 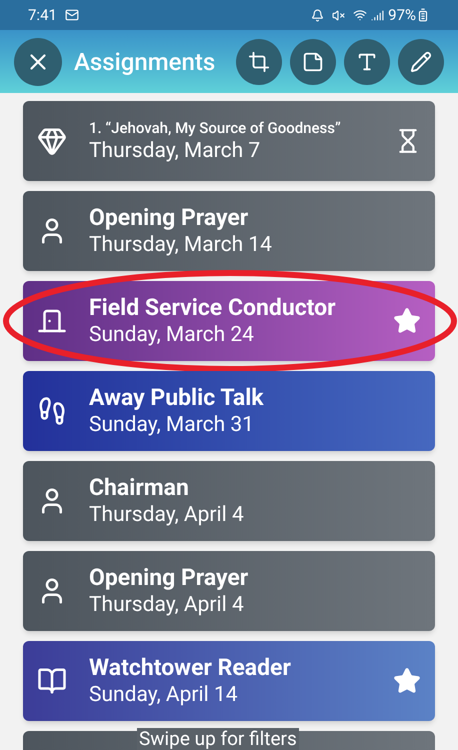 What do you see at coordinates (139, 488) in the screenshot?
I see `assignment-title: Chairman` at bounding box center [139, 488].